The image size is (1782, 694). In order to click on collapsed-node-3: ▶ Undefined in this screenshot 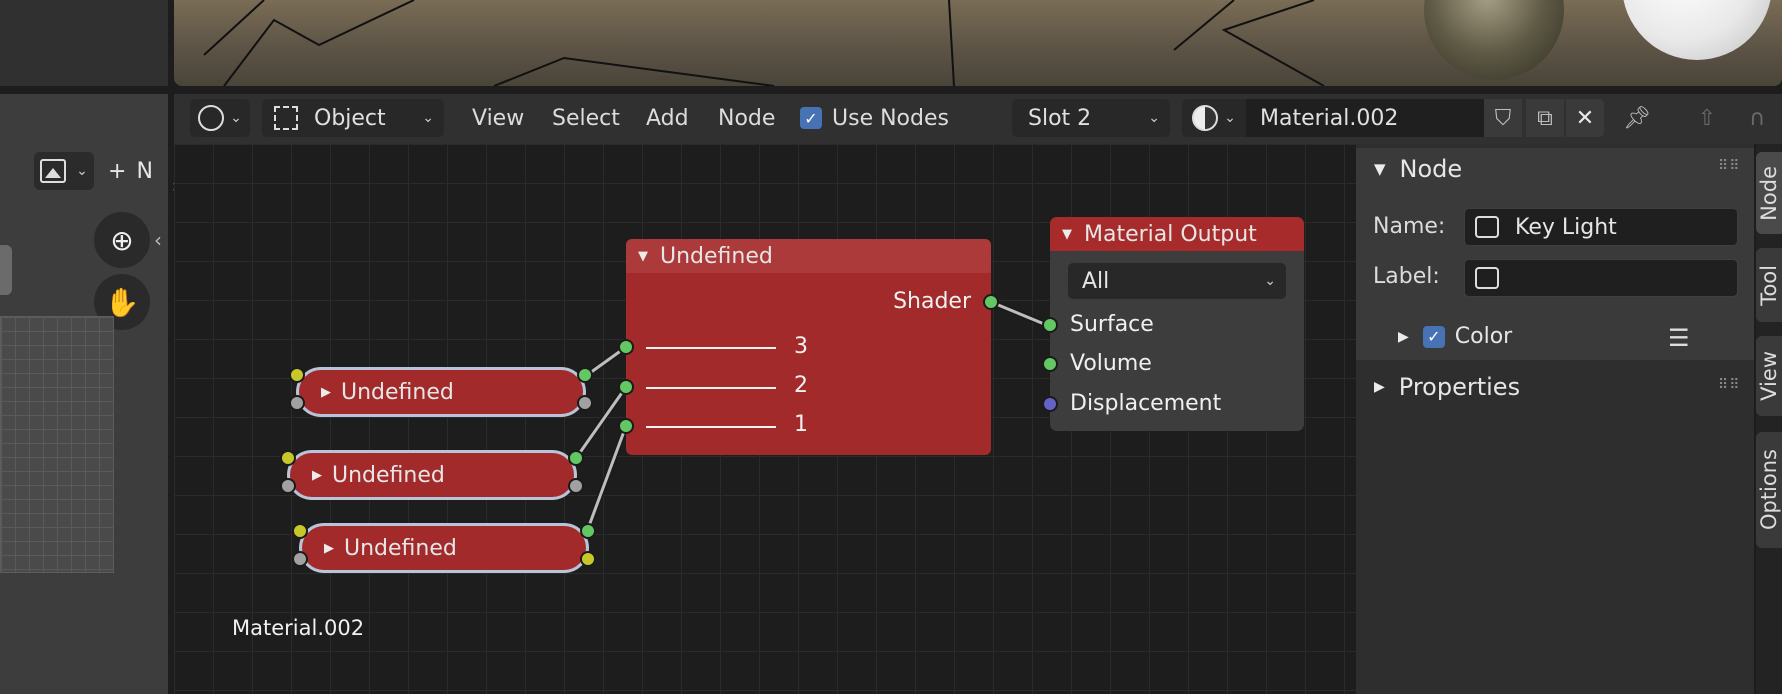, I will do `click(444, 548)`.